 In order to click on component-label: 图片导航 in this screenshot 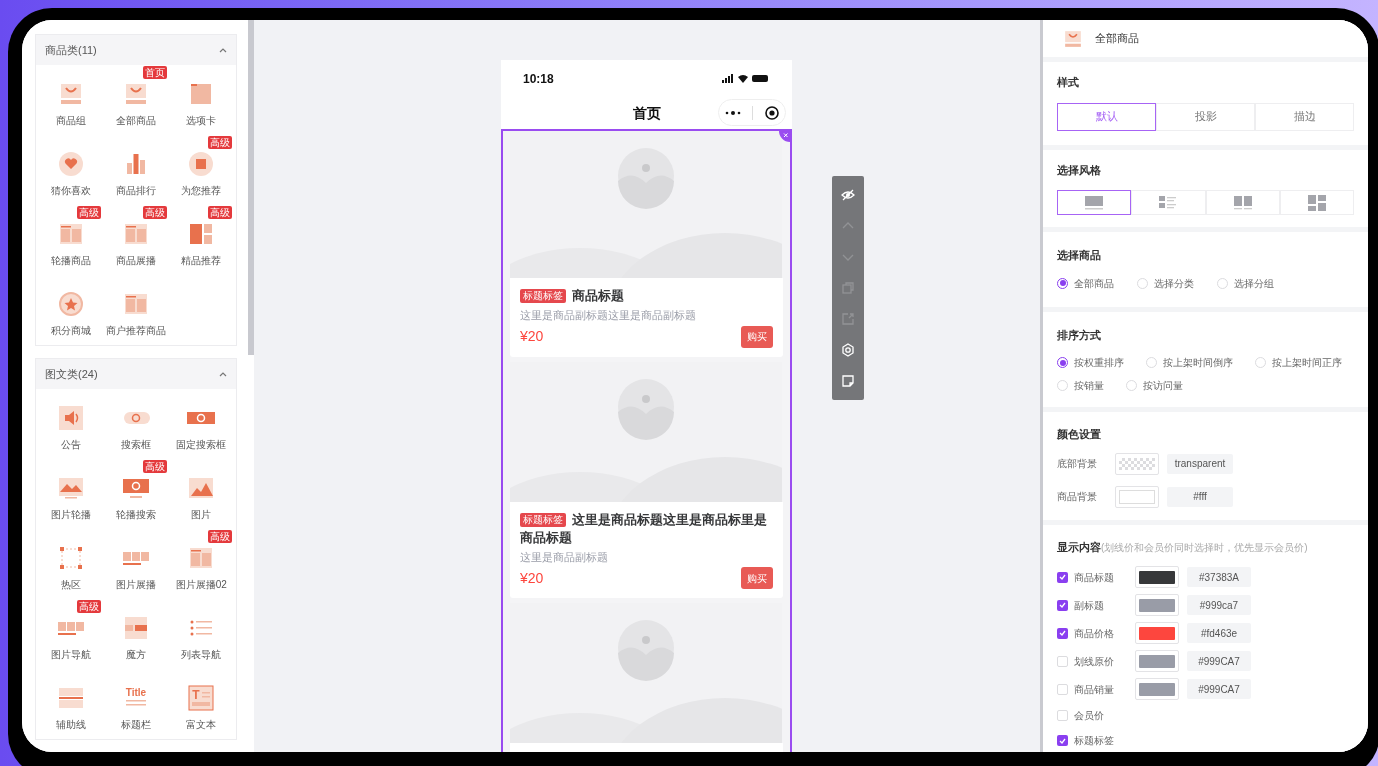, I will do `click(70, 654)`.